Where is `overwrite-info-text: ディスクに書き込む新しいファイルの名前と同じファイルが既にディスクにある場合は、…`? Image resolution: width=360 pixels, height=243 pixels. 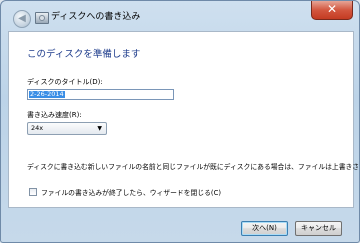 overwrite-info-text: ディスクに書き込む新しいファイルの名前と同じファイルが既にディスクにある場合は、… is located at coordinates (193, 167).